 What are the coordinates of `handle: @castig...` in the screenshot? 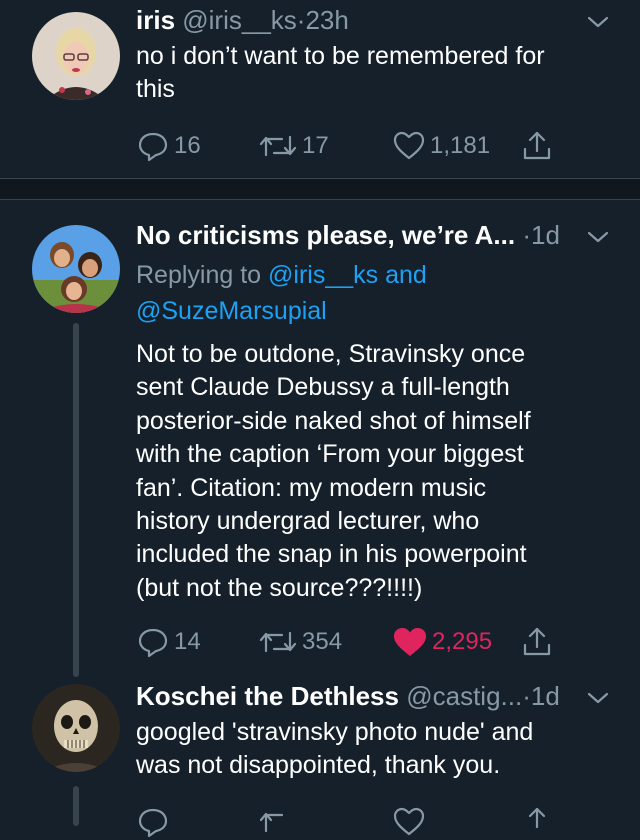 It's located at (464, 696).